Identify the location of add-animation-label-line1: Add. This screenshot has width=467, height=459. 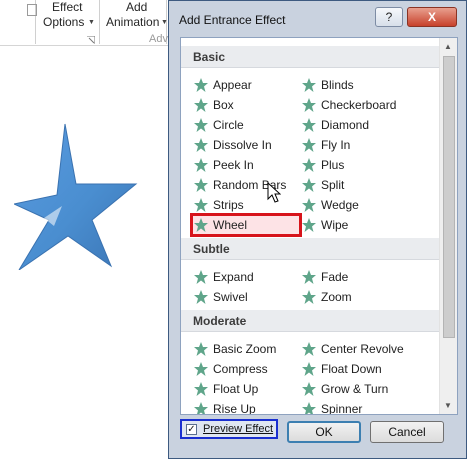
(137, 7).